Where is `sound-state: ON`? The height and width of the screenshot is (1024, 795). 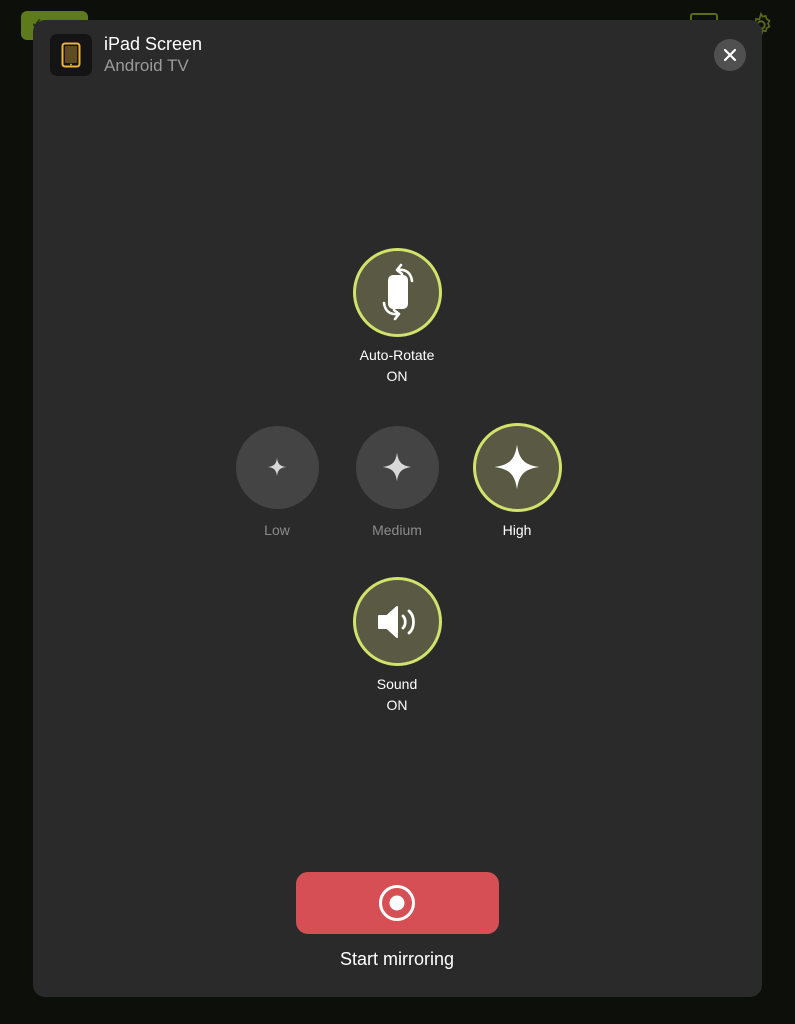
sound-state: ON is located at coordinates (397, 705).